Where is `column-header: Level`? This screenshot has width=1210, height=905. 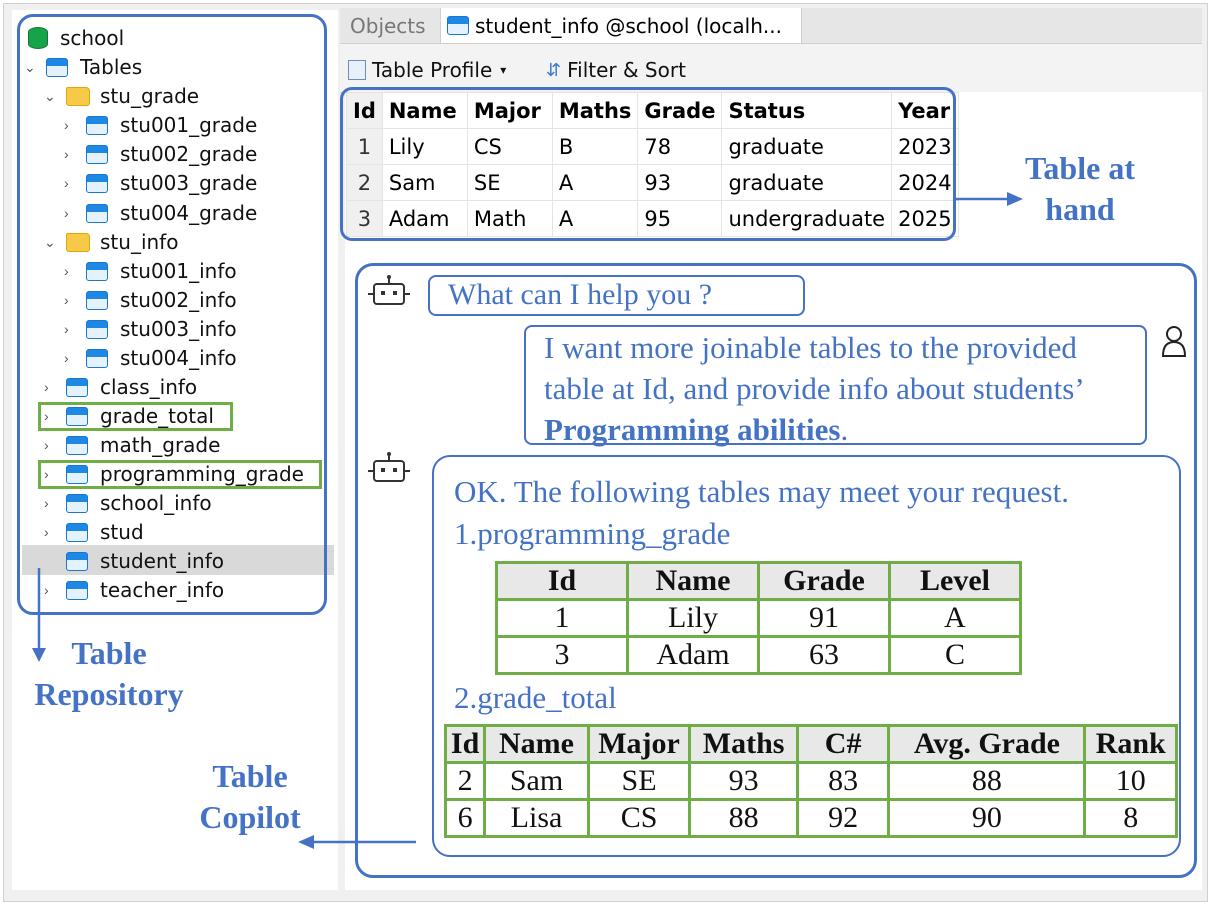 column-header: Level is located at coordinates (955, 581).